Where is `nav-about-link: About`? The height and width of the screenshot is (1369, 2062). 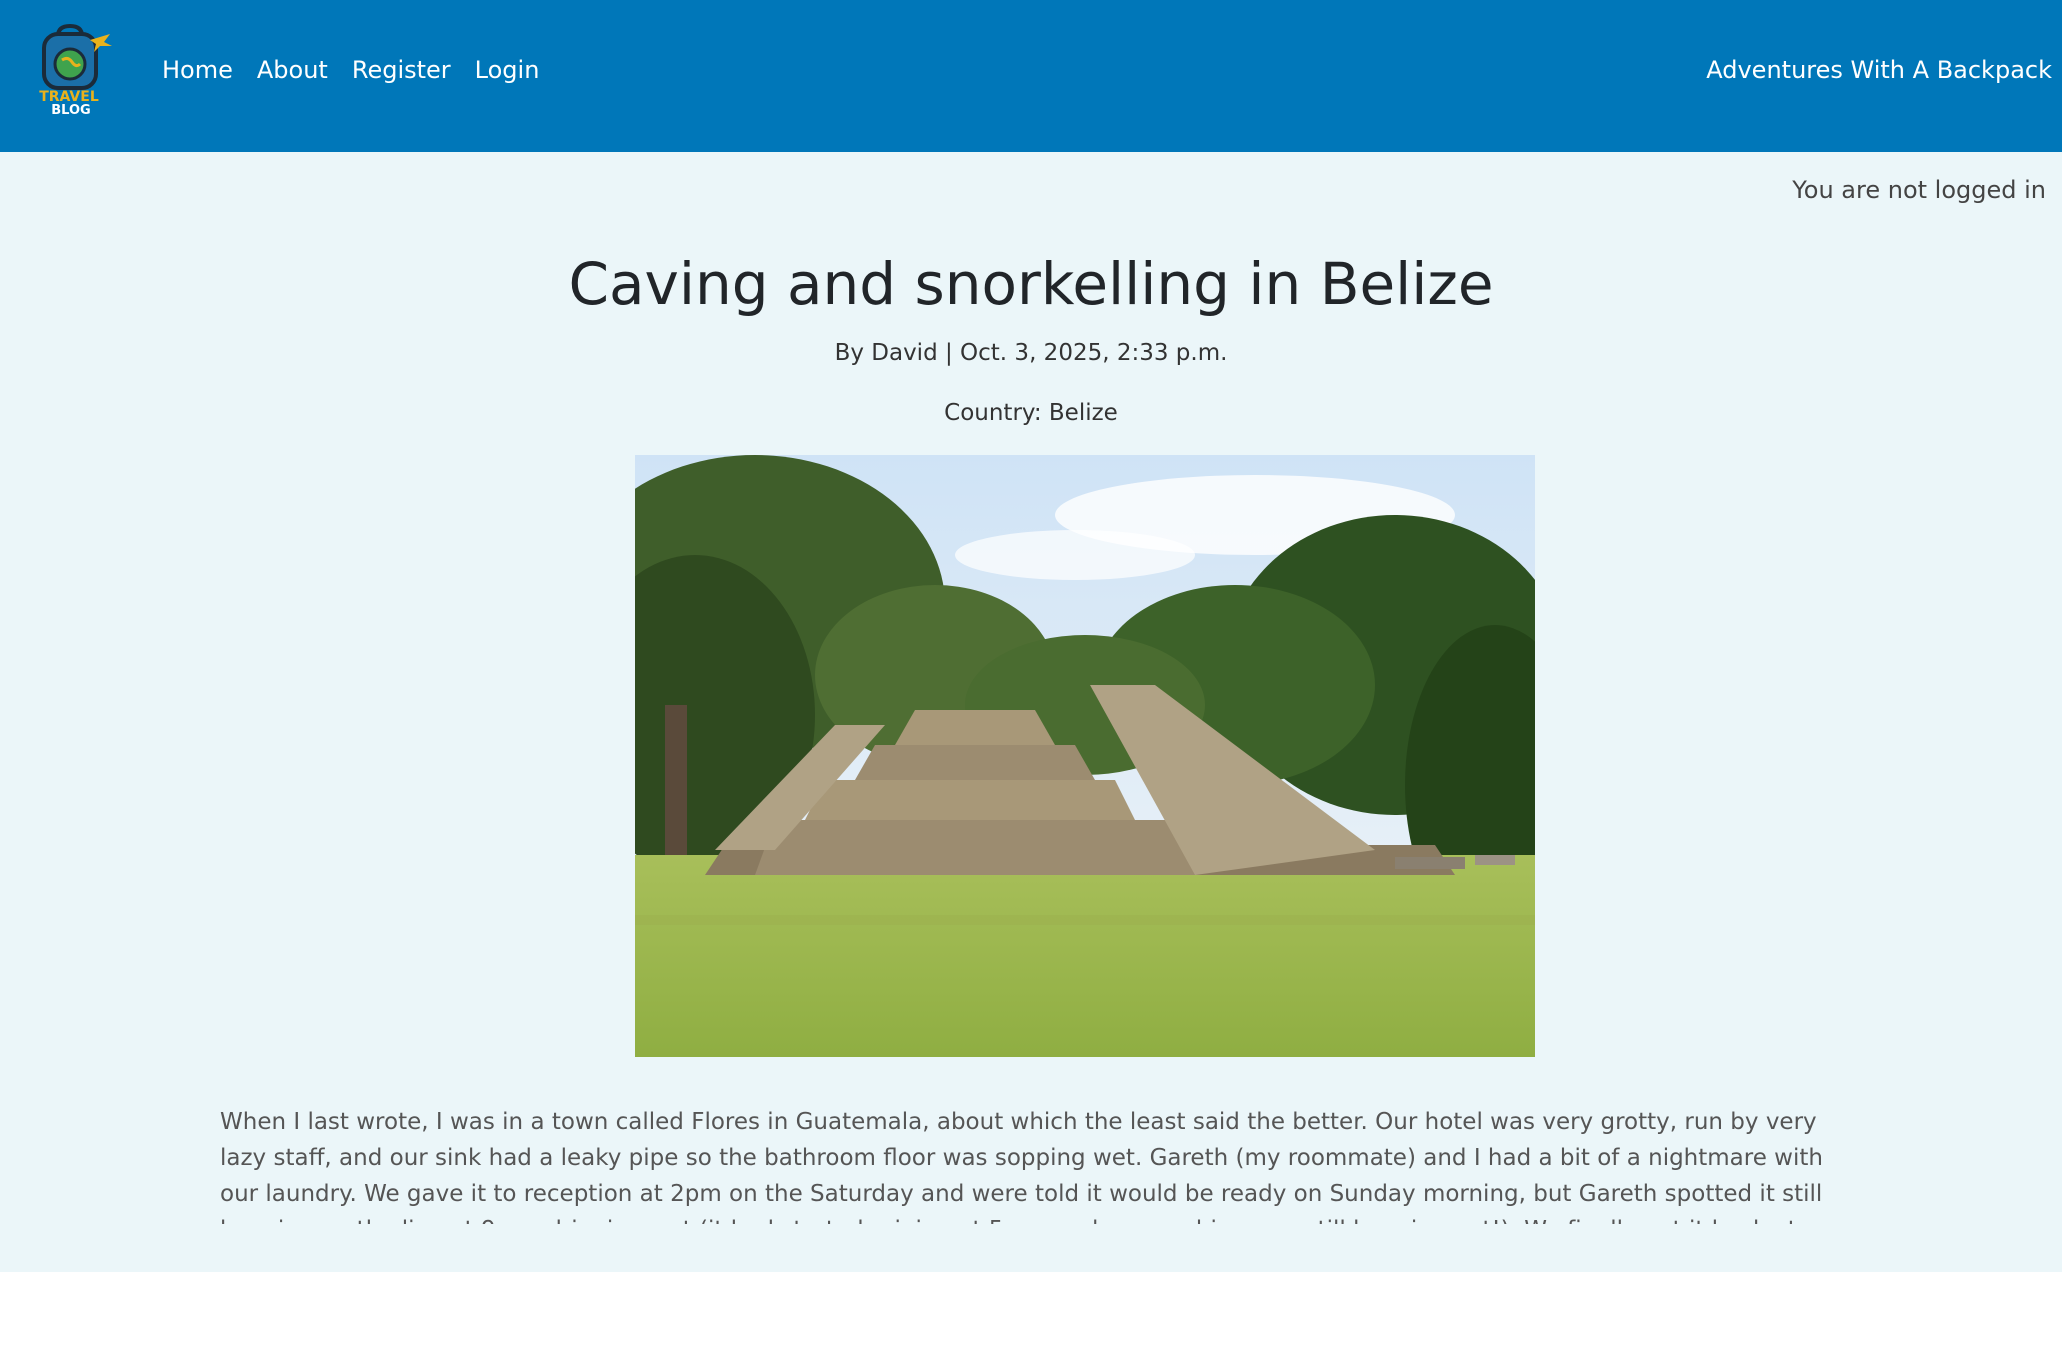
nav-about-link: About is located at coordinates (292, 70).